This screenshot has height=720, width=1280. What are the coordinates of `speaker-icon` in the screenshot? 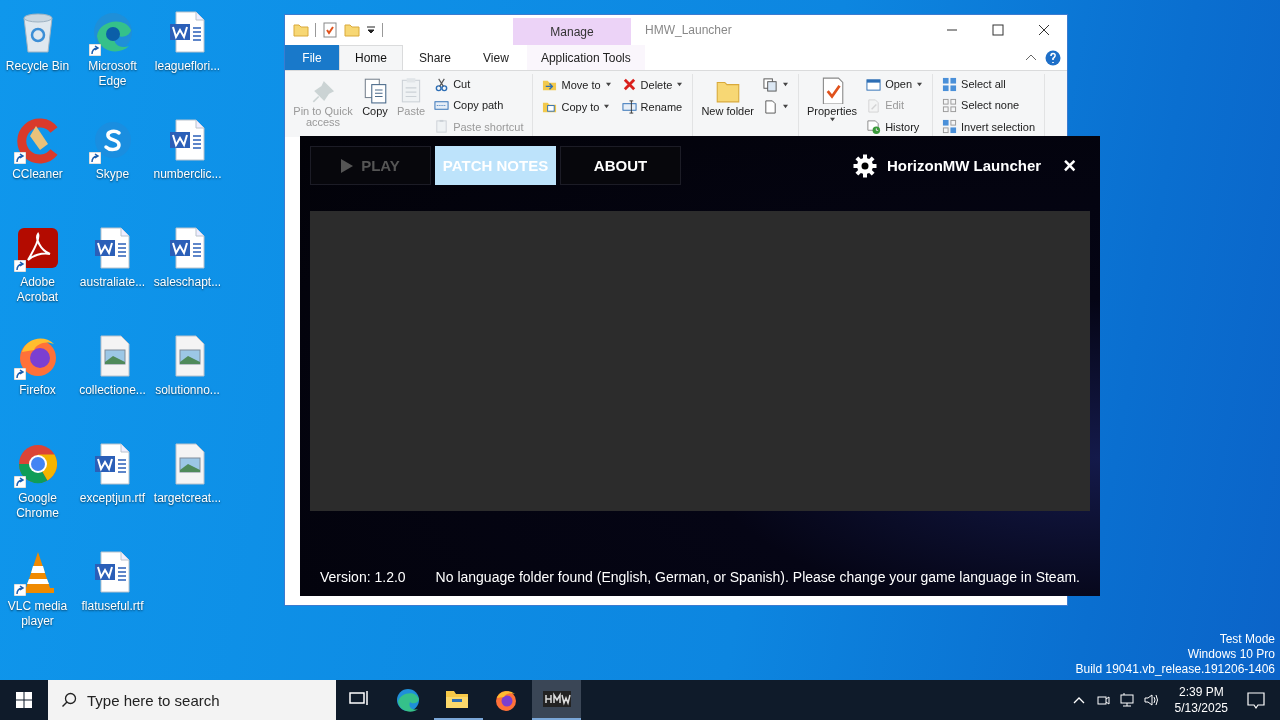 It's located at (1150, 700).